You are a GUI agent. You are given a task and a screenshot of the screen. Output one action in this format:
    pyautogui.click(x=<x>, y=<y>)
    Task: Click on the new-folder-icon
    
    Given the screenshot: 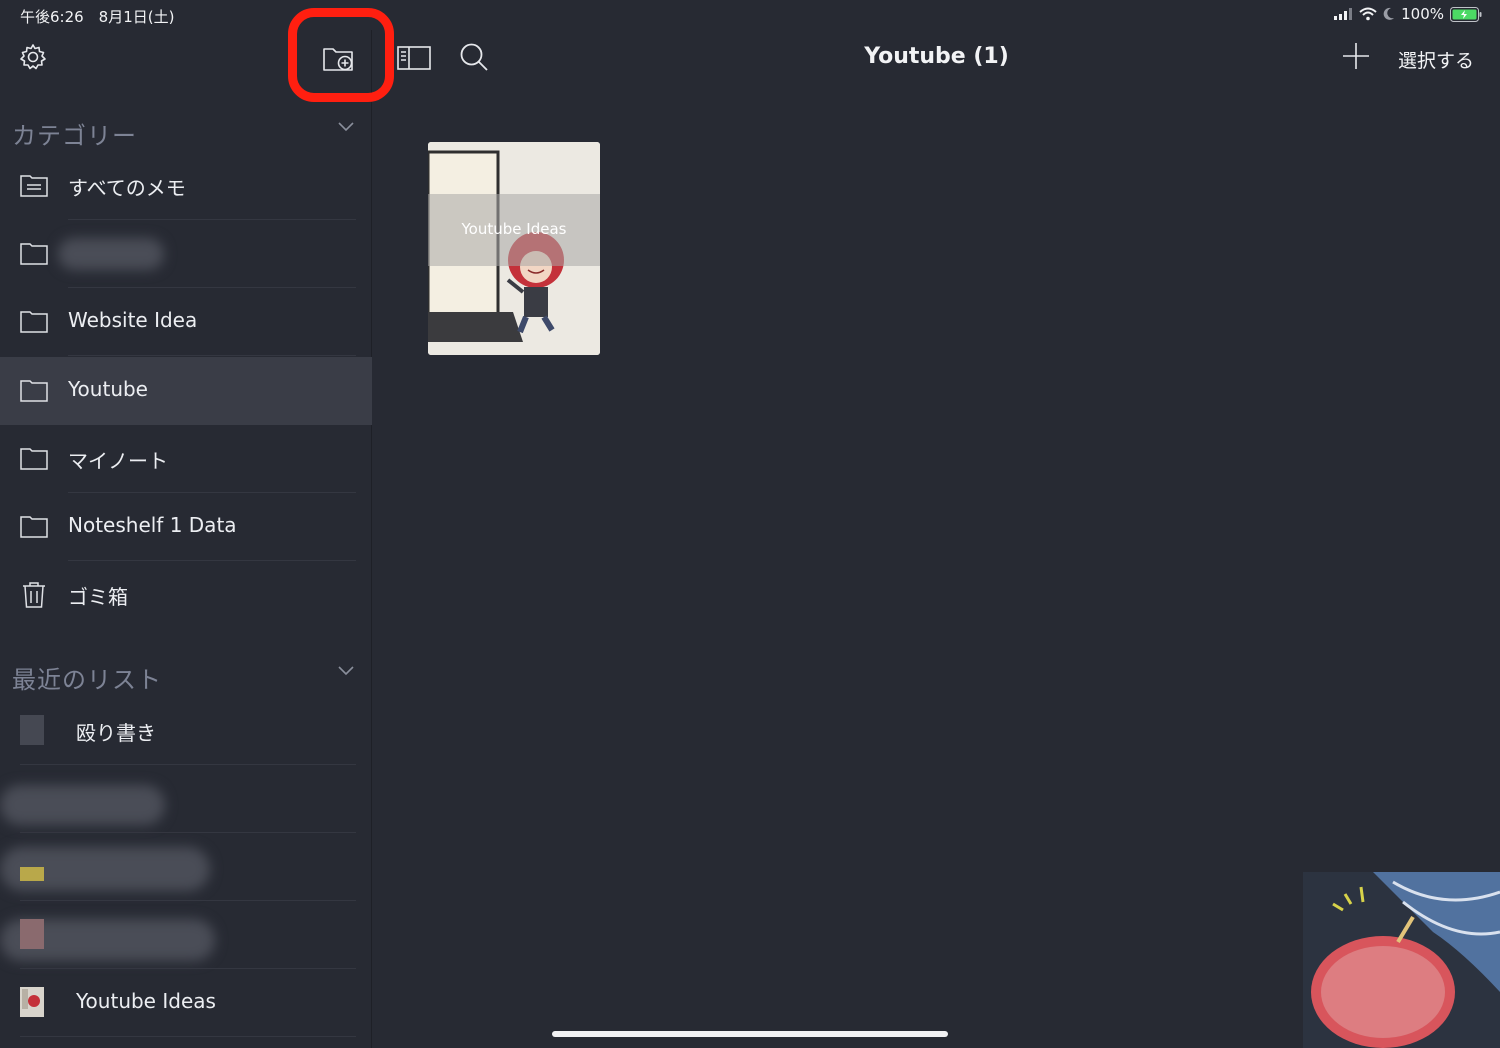 What is the action you would take?
    pyautogui.click(x=339, y=59)
    